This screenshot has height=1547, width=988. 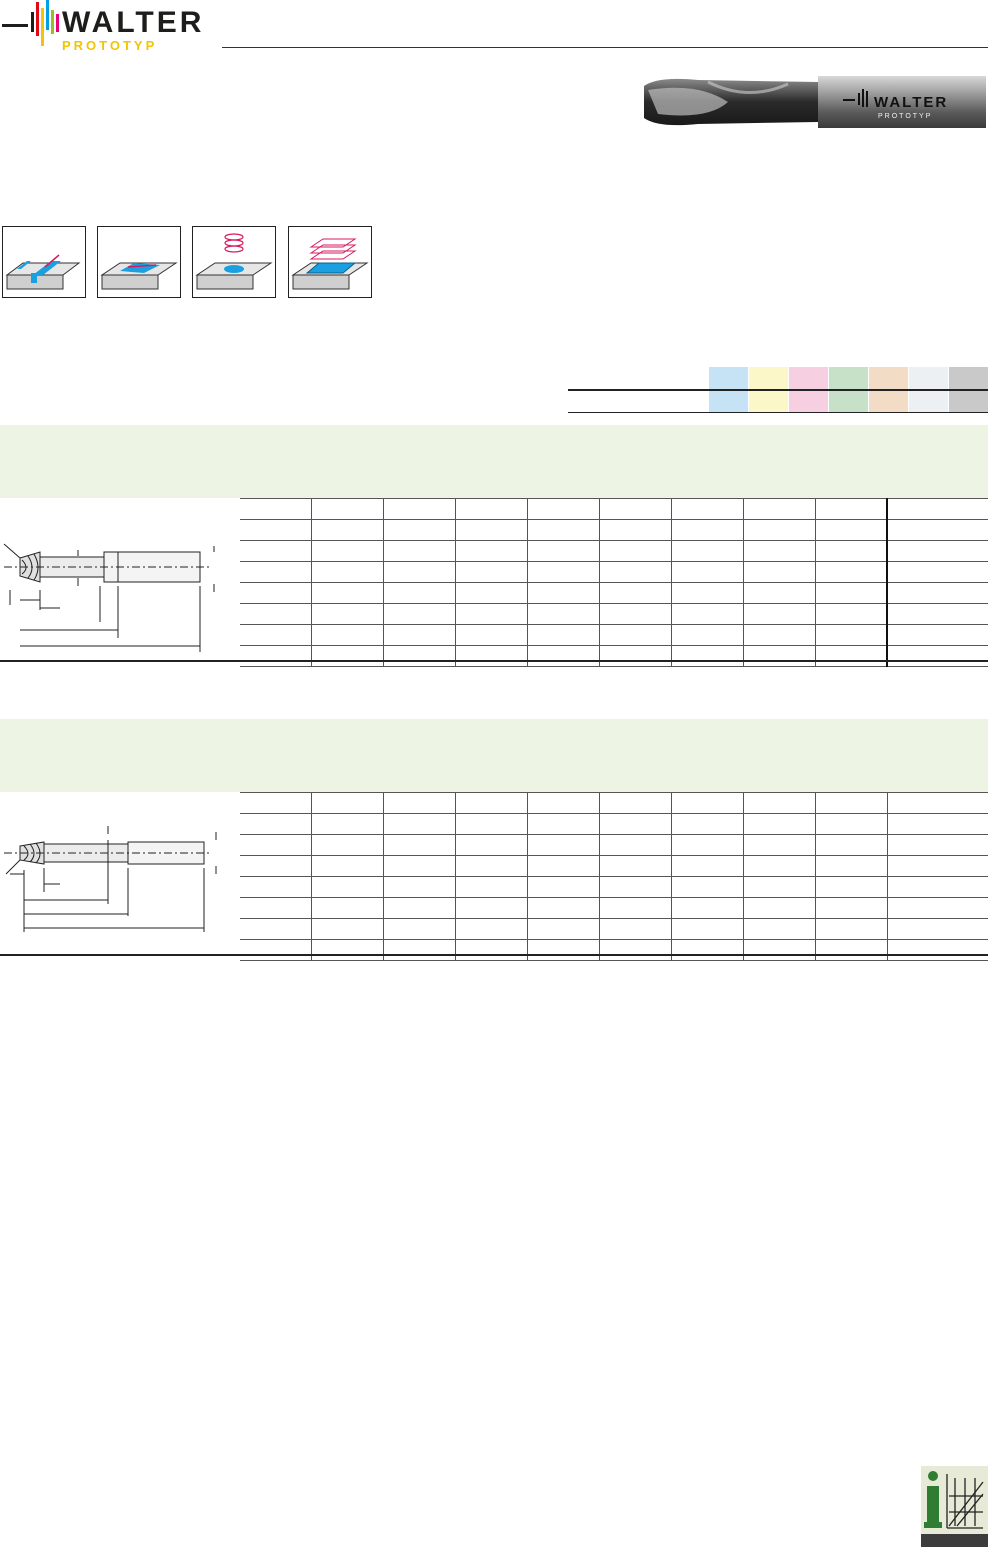 I want to click on section-2-header-band, so click(x=494, y=755).